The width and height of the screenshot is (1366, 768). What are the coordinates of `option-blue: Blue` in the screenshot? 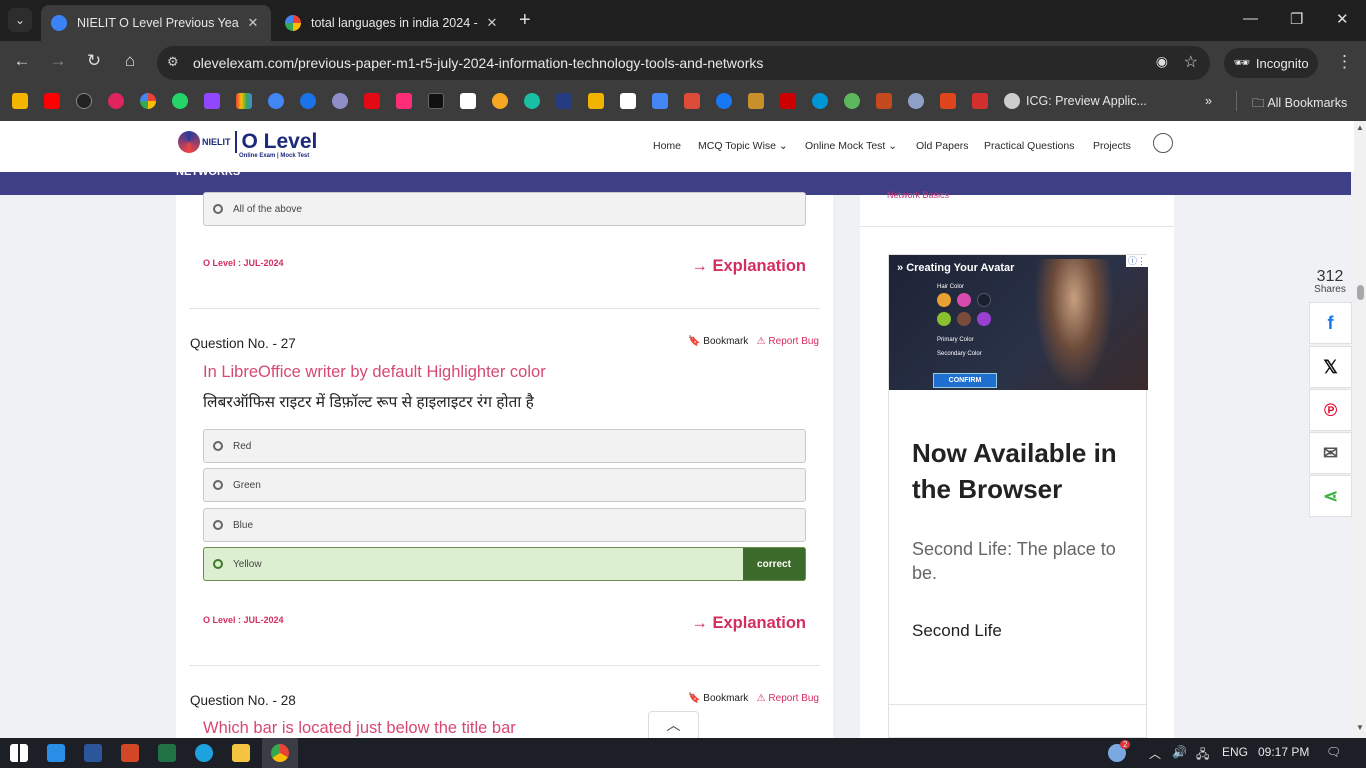 It's located at (504, 525).